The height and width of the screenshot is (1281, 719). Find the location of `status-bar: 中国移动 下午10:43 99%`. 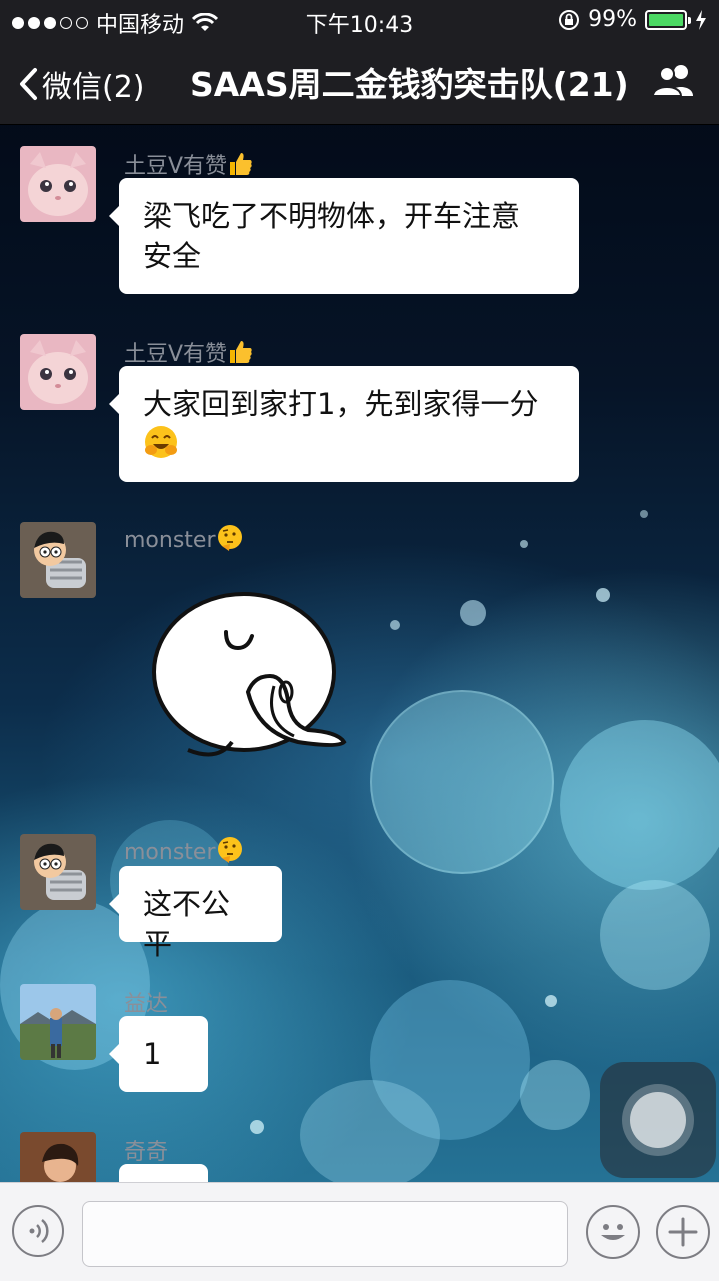

status-bar: 中国移动 下午10:43 99% is located at coordinates (359, 20).